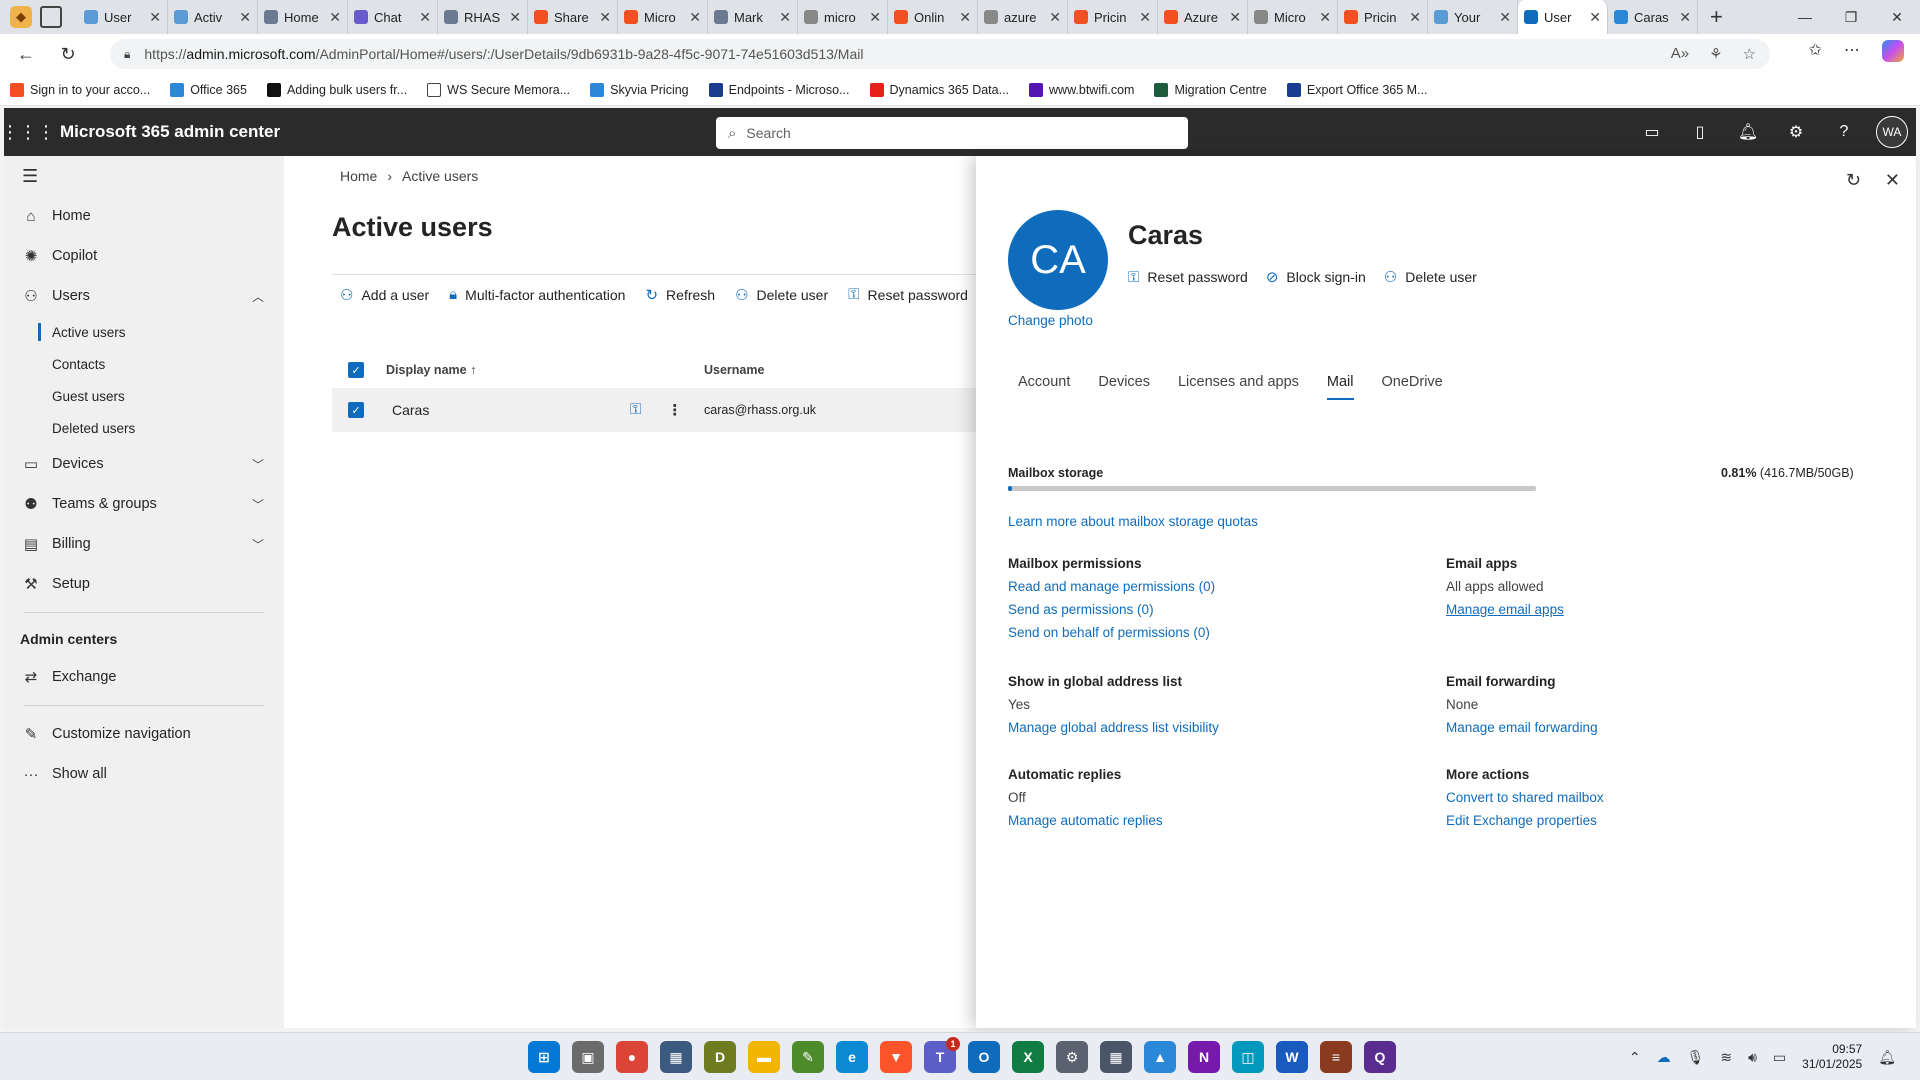 This screenshot has height=1080, width=1920. I want to click on app-q-icon: Q, so click(1380, 1057).